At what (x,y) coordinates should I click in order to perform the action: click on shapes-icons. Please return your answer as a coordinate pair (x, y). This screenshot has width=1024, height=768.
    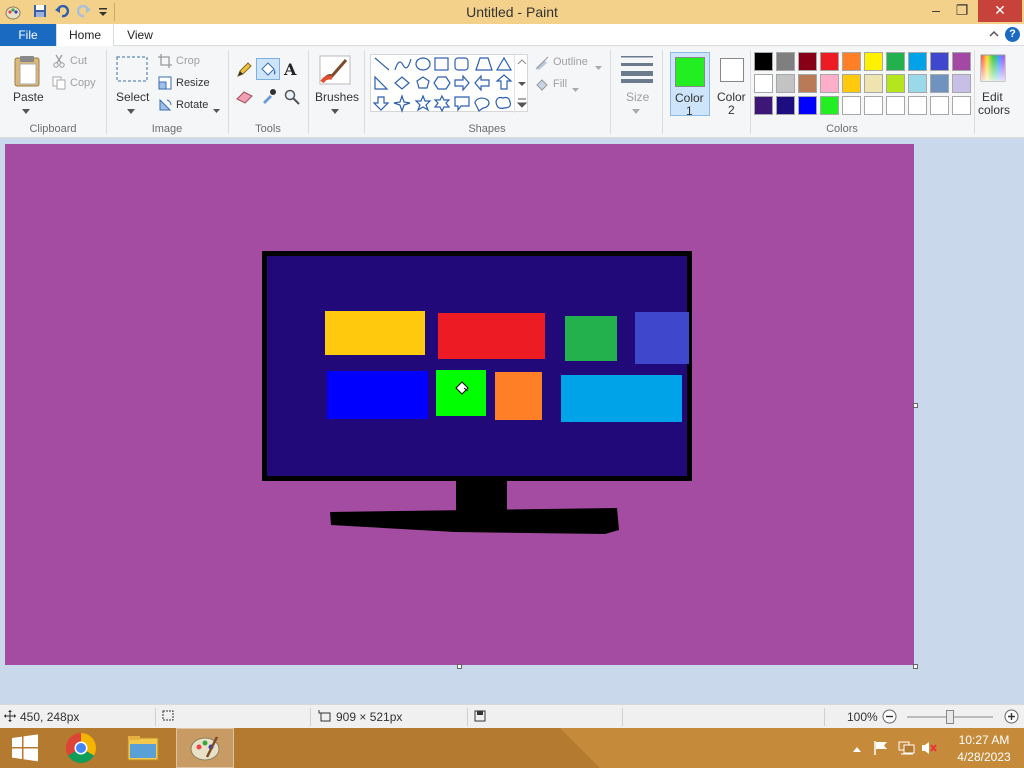
    Looking at the image, I should click on (443, 84).